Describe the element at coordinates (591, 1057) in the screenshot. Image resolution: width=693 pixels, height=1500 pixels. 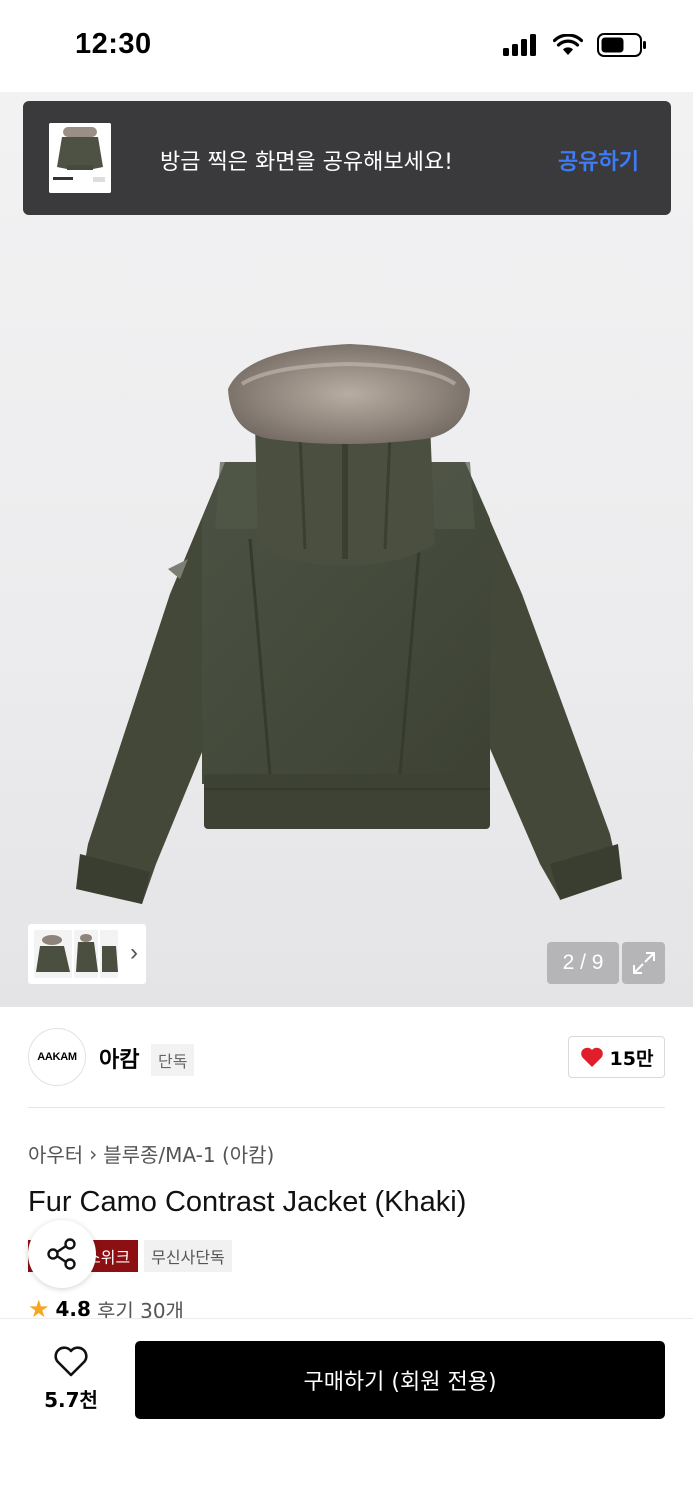
I see `heart-filled-icon` at that location.